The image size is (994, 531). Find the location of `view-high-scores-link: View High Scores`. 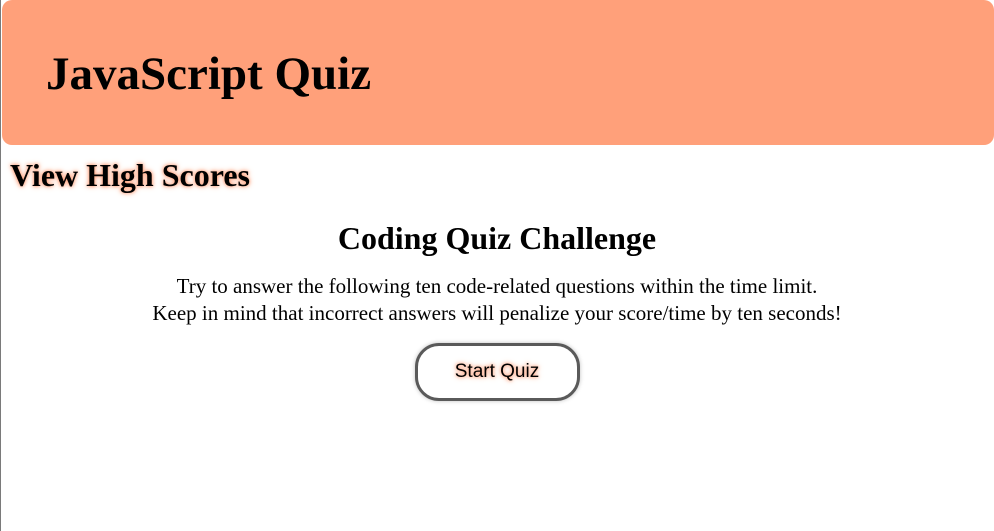

view-high-scores-link: View High Scores is located at coordinates (130, 175).